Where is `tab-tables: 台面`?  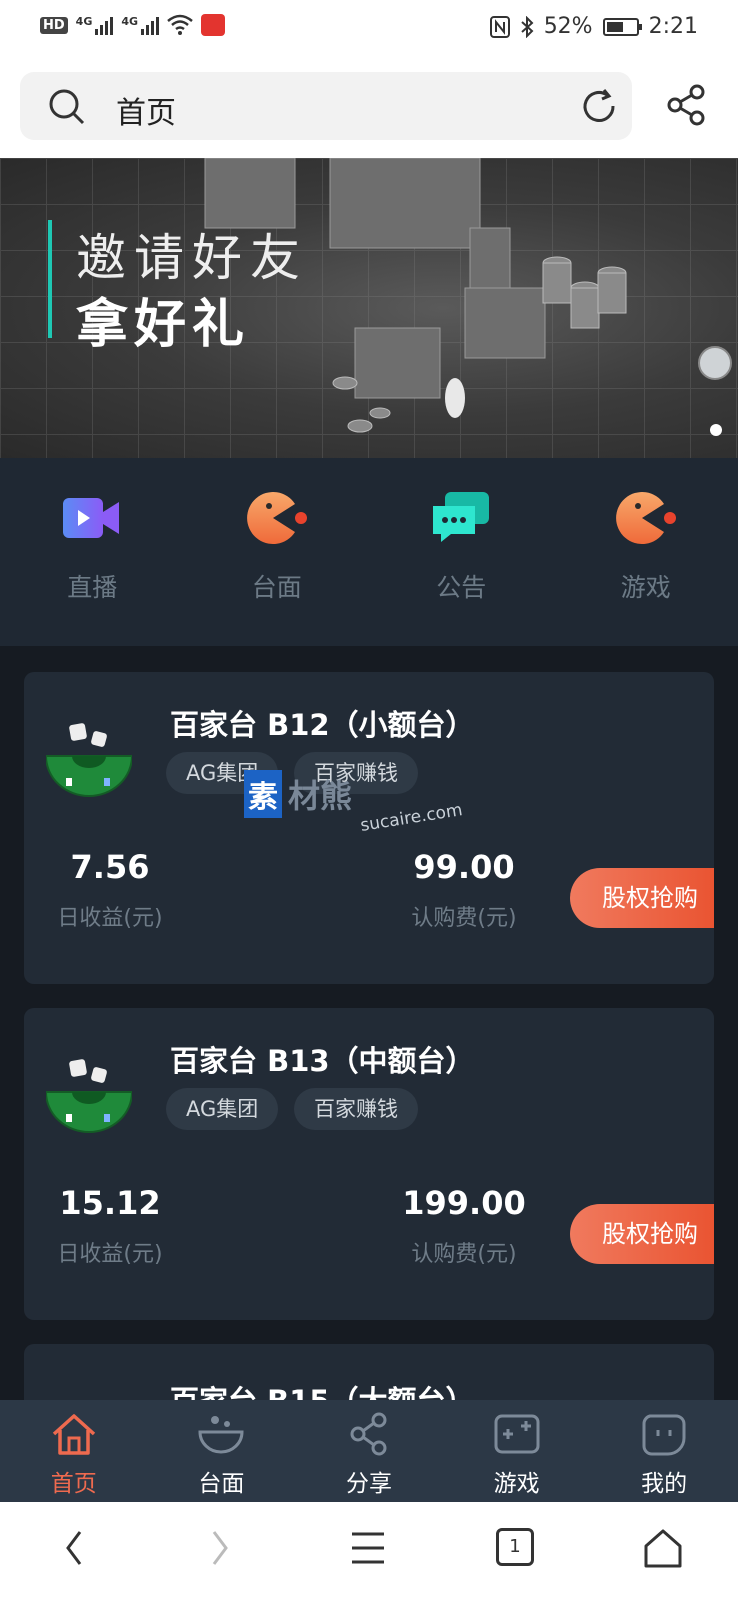
tab-tables: 台面 is located at coordinates (222, 1451).